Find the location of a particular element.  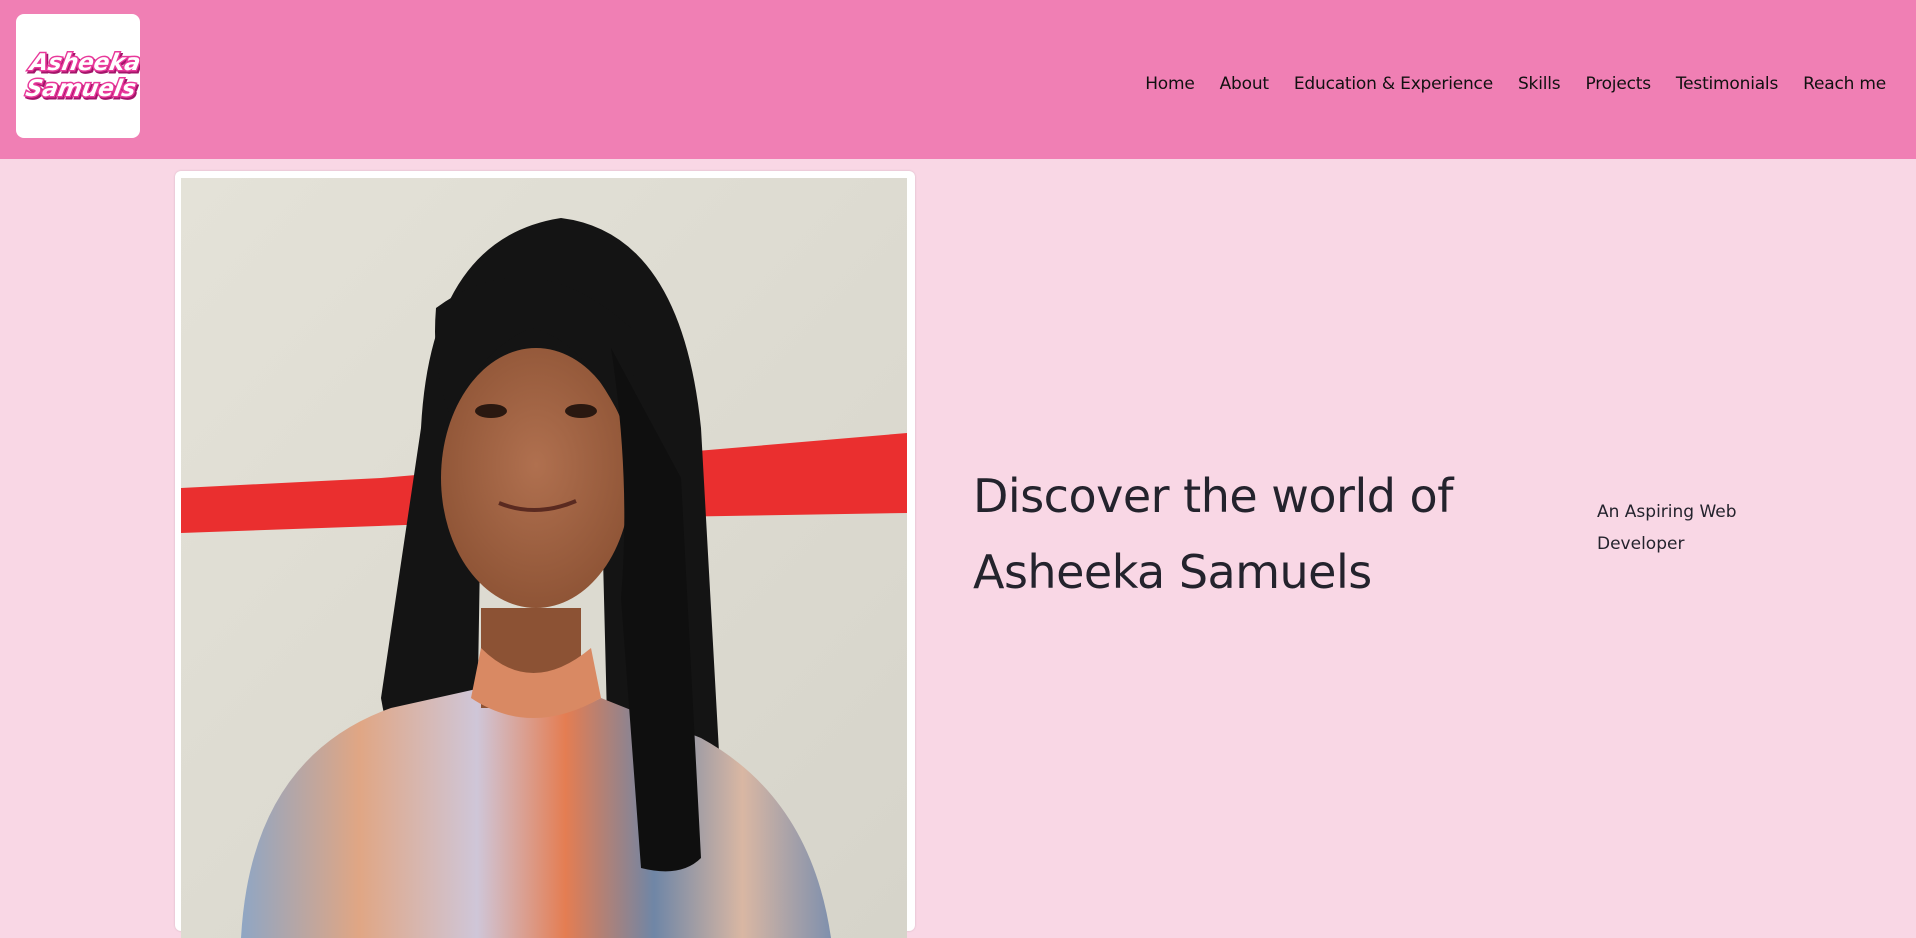

logo-text-line2: Samuels is located at coordinates (81, 88).